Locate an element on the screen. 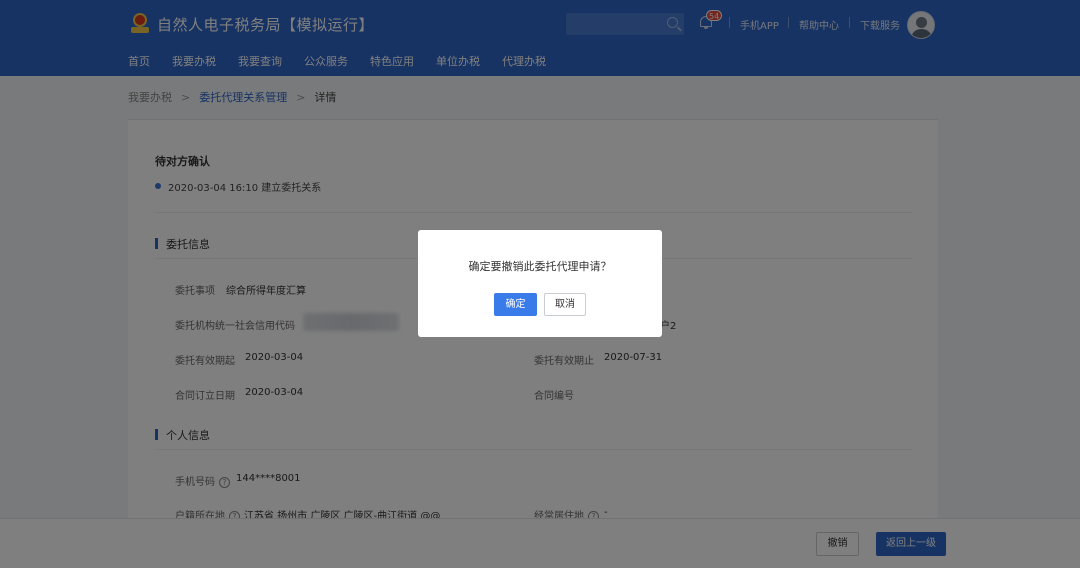 This screenshot has height=568, width=1080. confirm-button: 确定 is located at coordinates (515, 304).